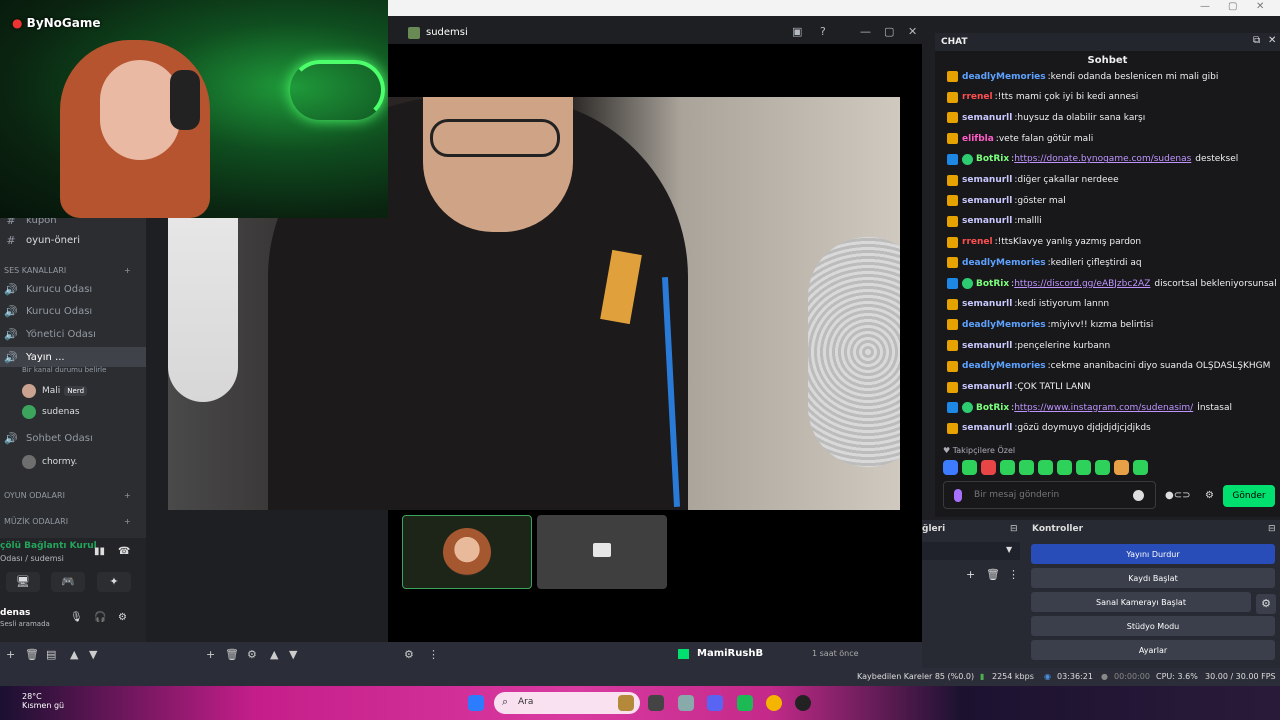  Describe the element at coordinates (51, 654) in the screenshot. I see `filter-icon: ▤` at that location.